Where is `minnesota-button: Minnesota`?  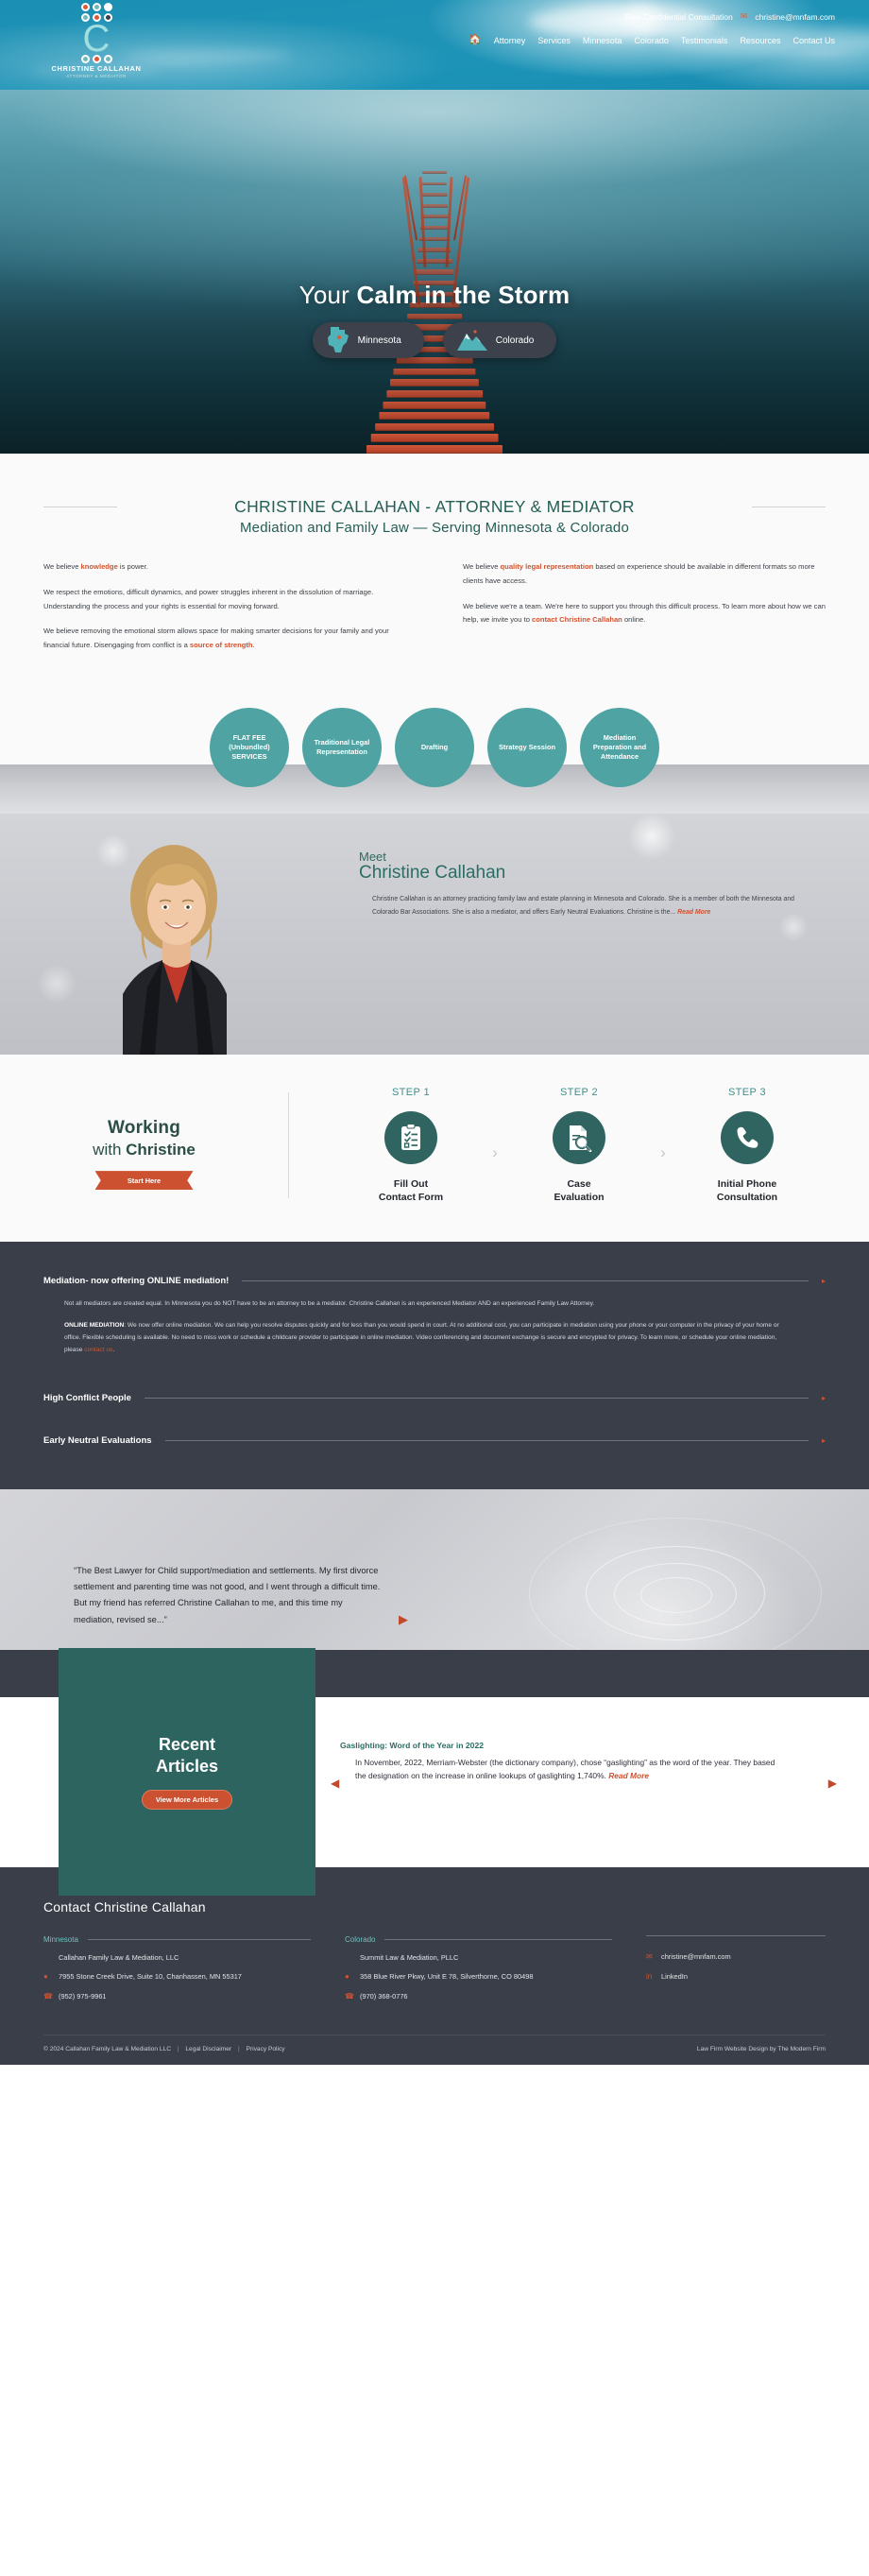 minnesota-button: Minnesota is located at coordinates (368, 340).